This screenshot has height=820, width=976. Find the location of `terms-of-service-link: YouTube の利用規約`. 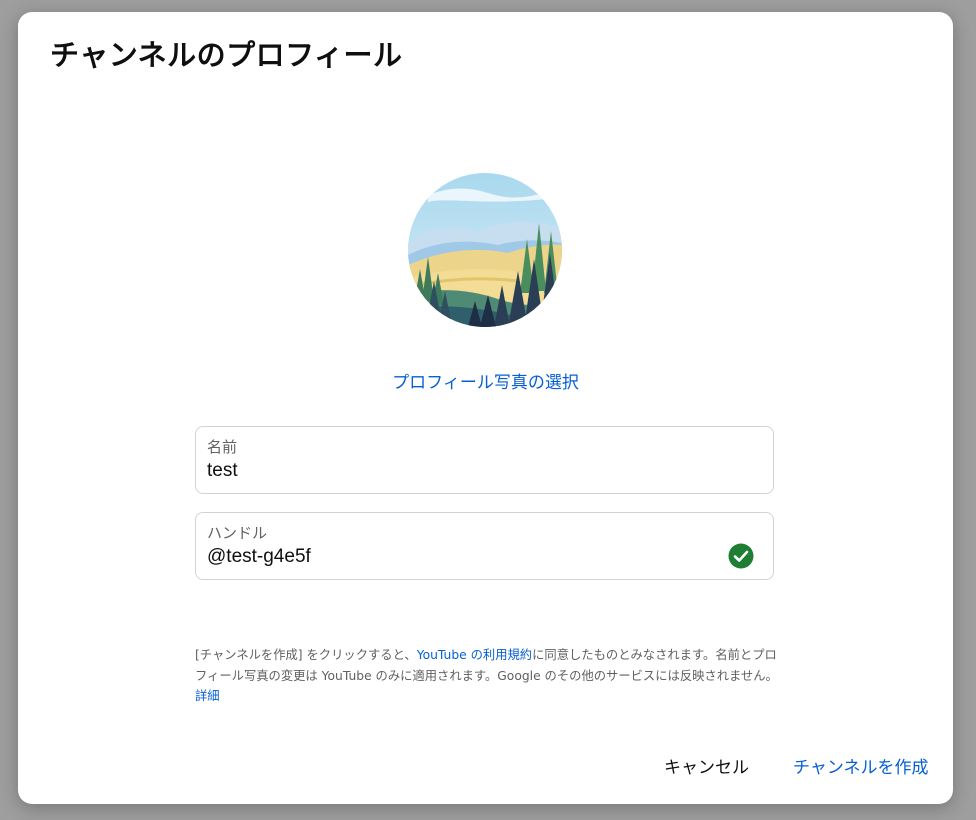

terms-of-service-link: YouTube の利用規約 is located at coordinates (474, 655).